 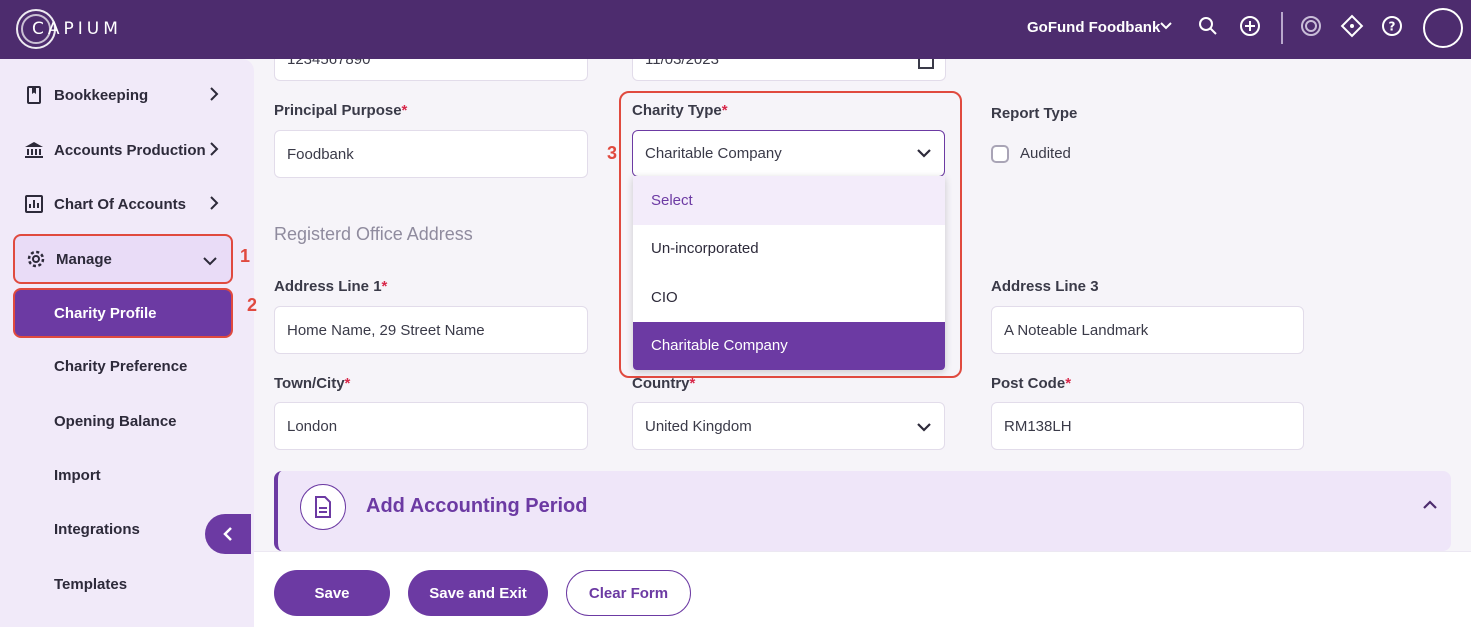 What do you see at coordinates (431, 154) in the screenshot?
I see `principal-purpose-input: Foodbank` at bounding box center [431, 154].